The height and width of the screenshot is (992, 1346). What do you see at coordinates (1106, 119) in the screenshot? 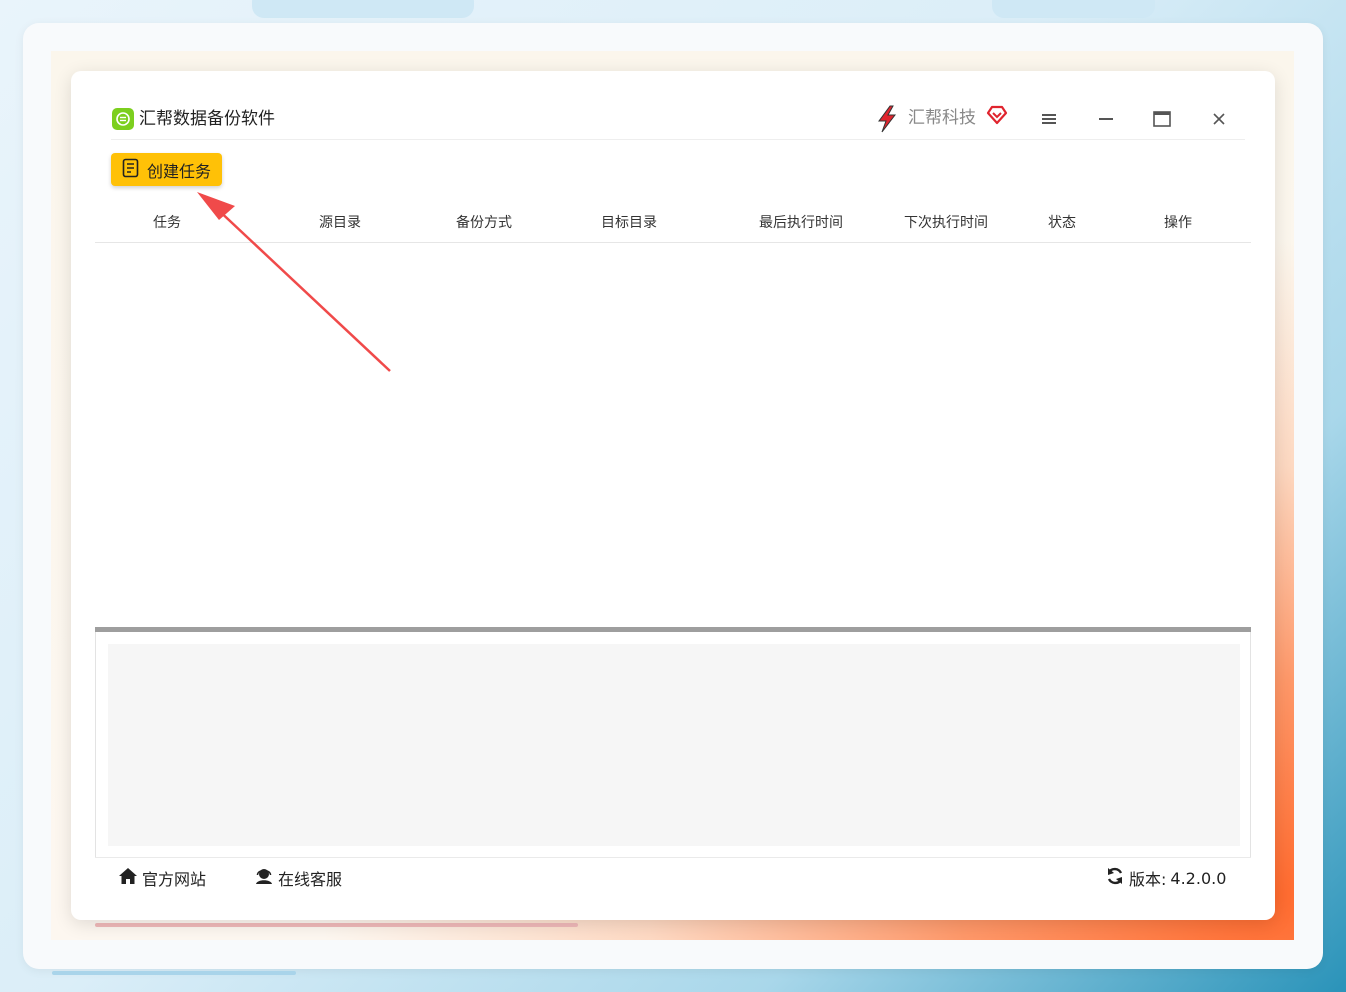
I see `minus-icon` at bounding box center [1106, 119].